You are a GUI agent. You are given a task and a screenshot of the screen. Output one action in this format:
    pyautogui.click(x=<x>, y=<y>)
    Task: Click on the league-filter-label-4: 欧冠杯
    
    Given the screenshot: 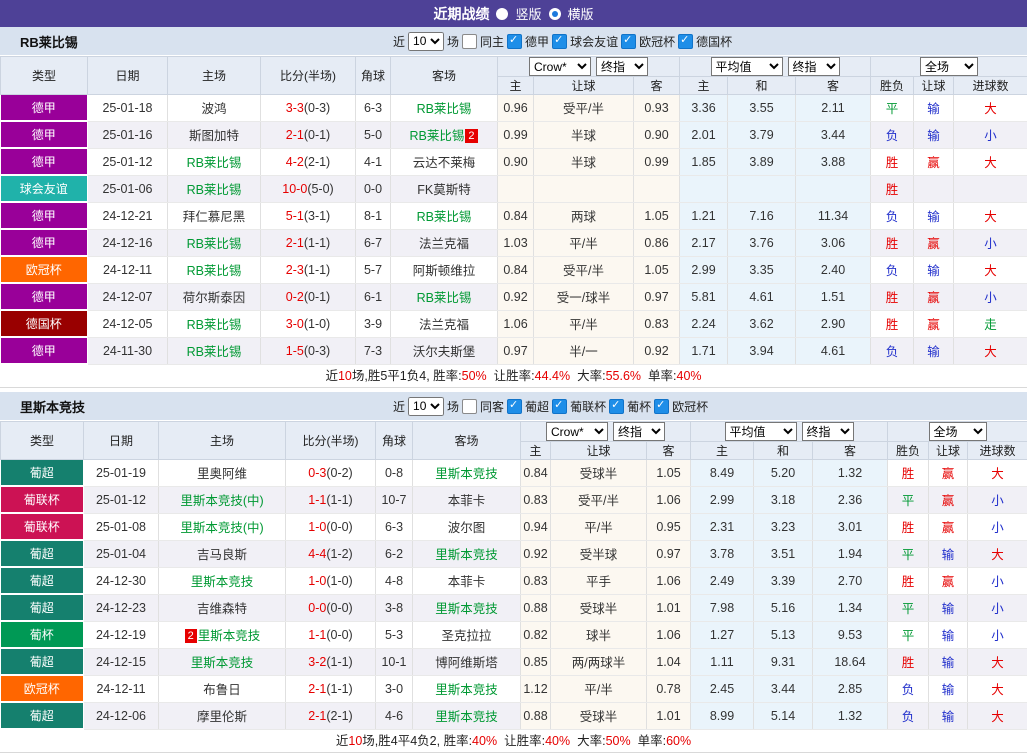 What is the action you would take?
    pyautogui.click(x=690, y=406)
    